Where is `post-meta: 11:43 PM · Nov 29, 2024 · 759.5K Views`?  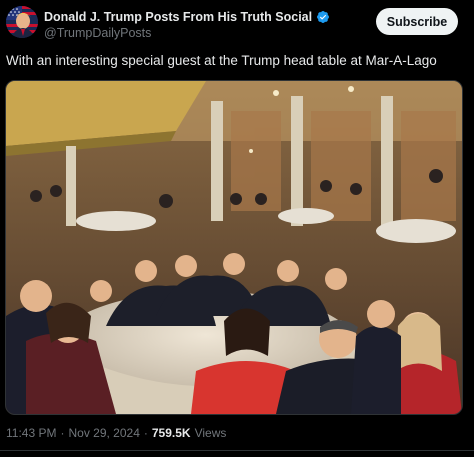 post-meta: 11:43 PM · Nov 29, 2024 · 759.5K Views is located at coordinates (116, 433).